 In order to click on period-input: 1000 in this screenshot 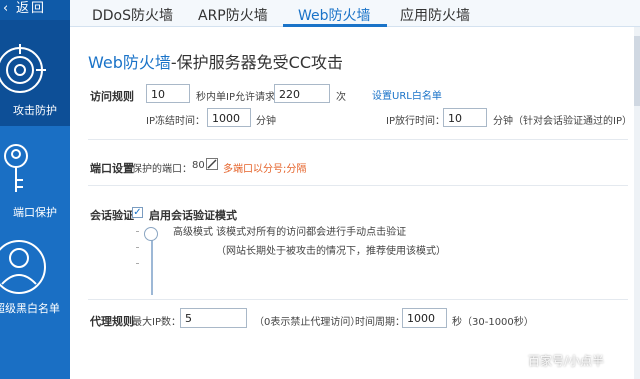, I will do `click(424, 318)`.